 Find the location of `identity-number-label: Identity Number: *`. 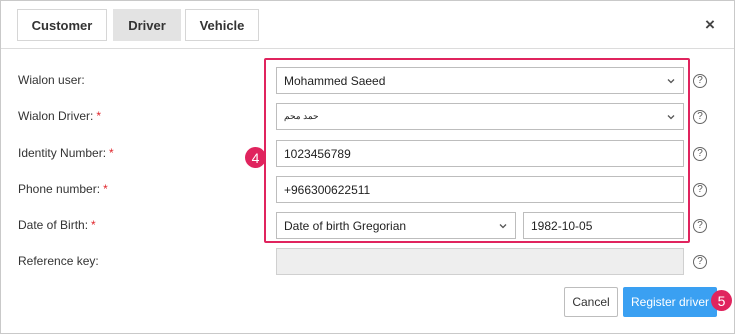

identity-number-label: Identity Number: * is located at coordinates (66, 153).